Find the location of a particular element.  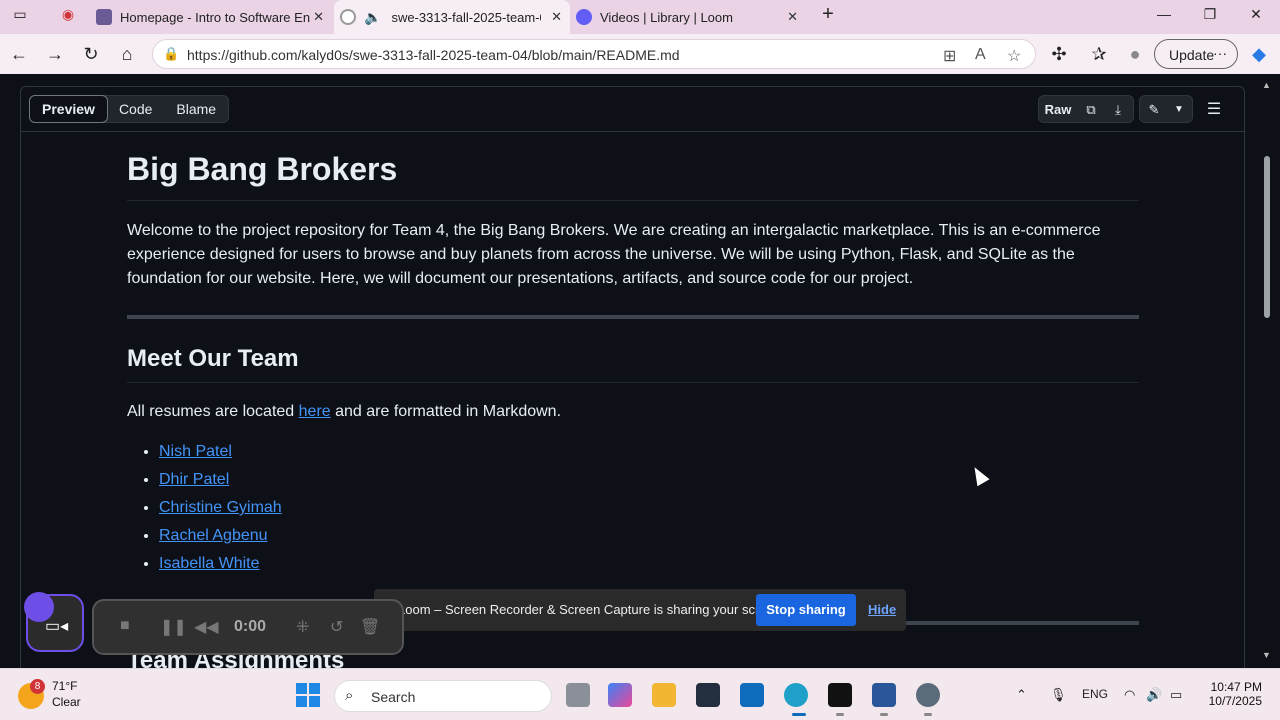

github-icon is located at coordinates (348, 17).